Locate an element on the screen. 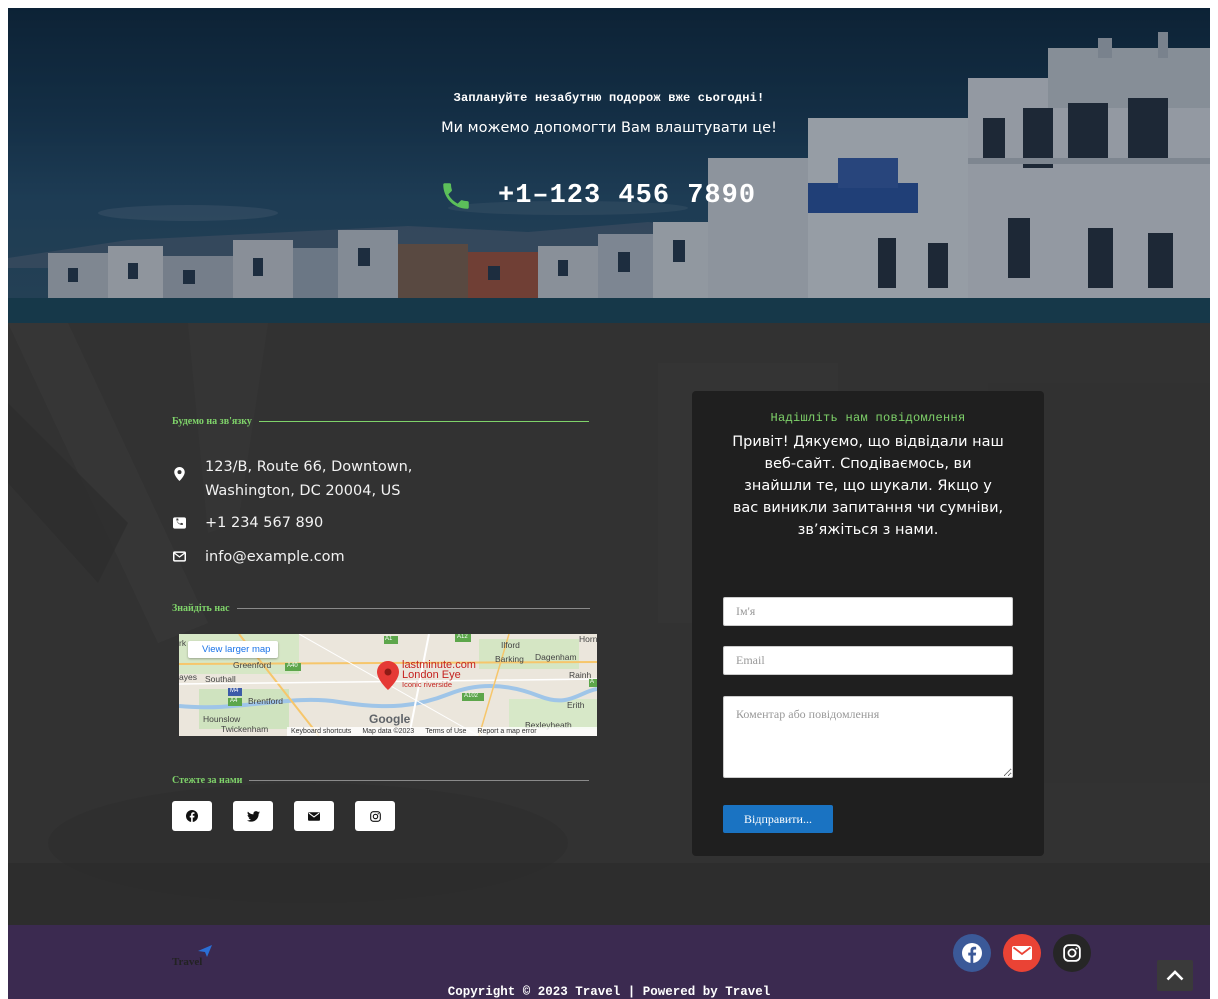  hero-phone: +1–123 456 7890 is located at coordinates (597, 196).